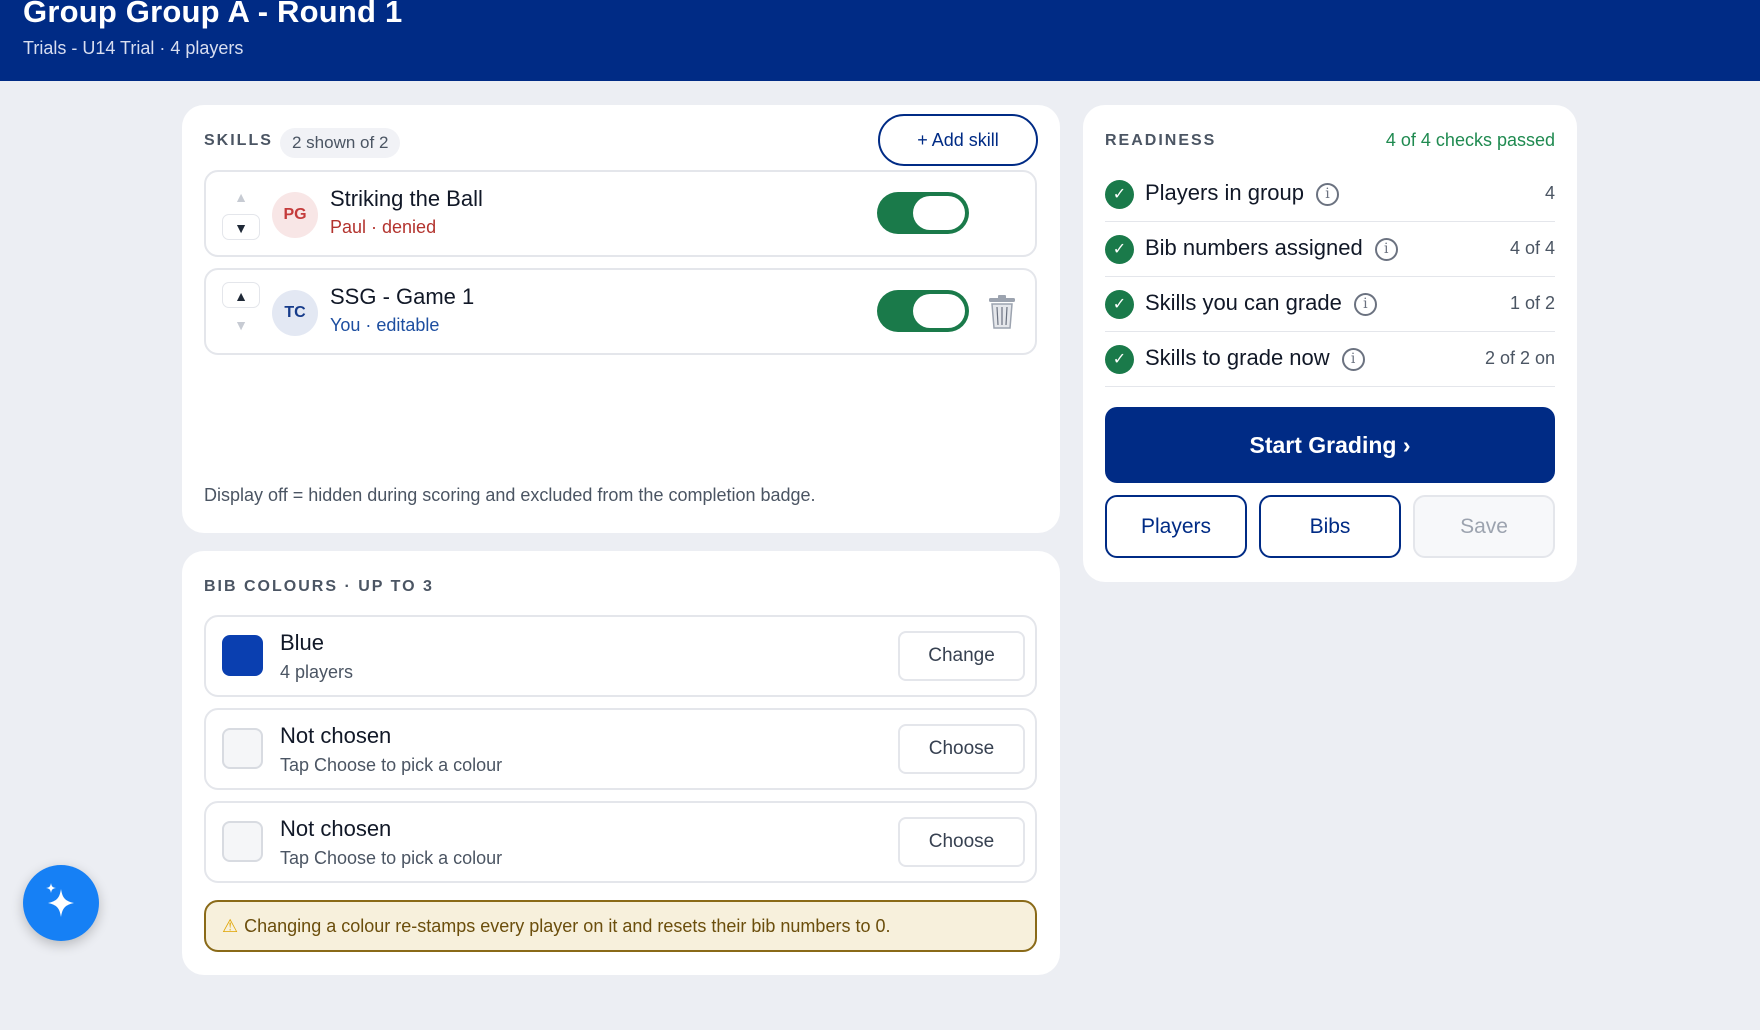 The image size is (1760, 1030). I want to click on skills-section-label: SKILLS, so click(238, 140).